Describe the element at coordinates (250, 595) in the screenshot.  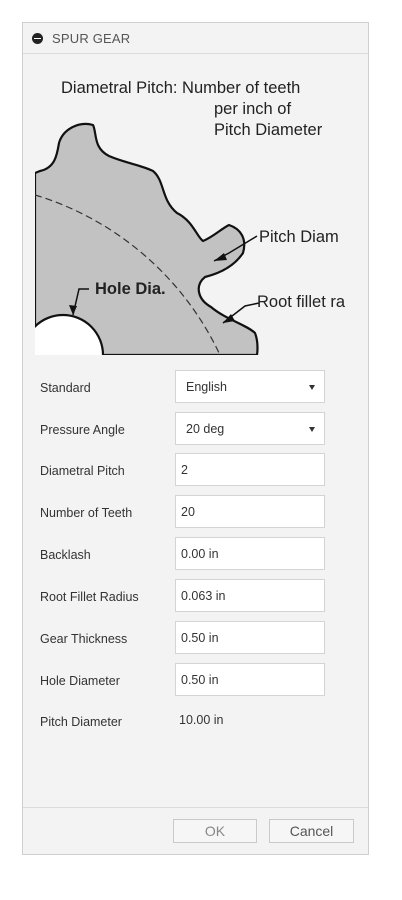
I see `root-fillet-radius-field: 0.063 in` at that location.